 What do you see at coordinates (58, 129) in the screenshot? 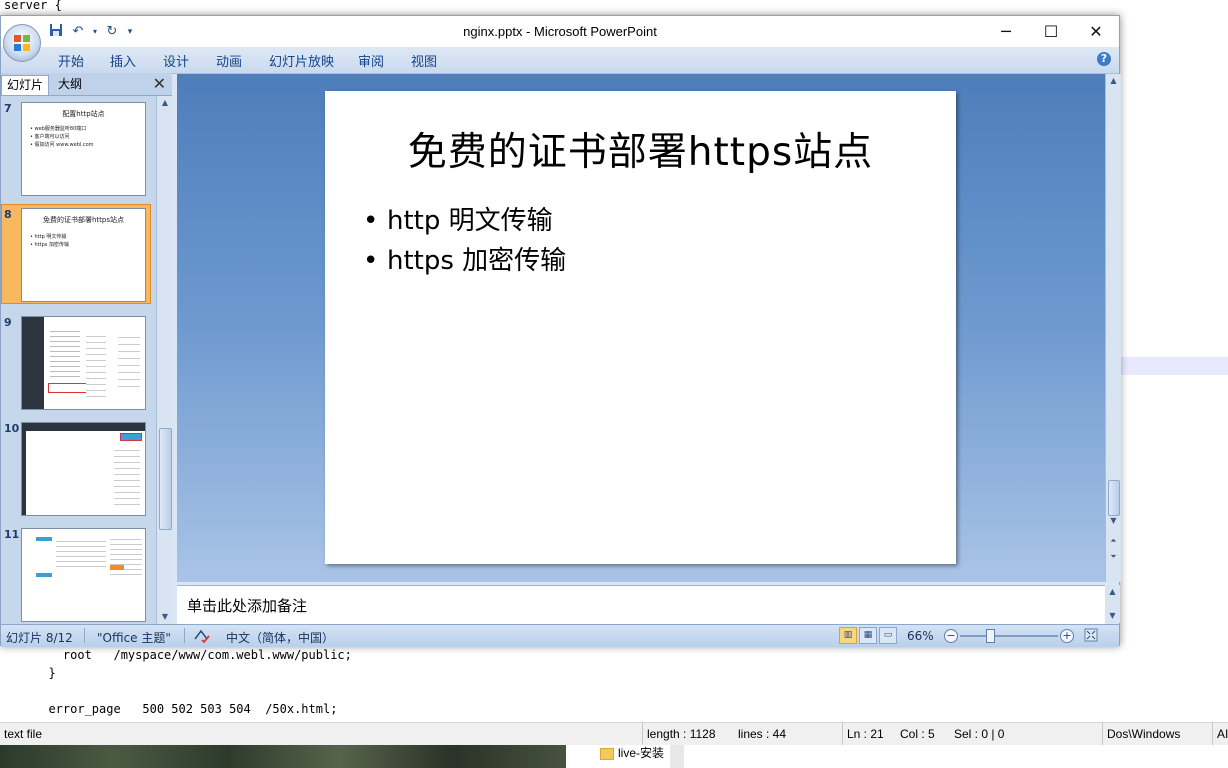
I see `thumbnail-bullet: • web服务器监听80端口` at bounding box center [58, 129].